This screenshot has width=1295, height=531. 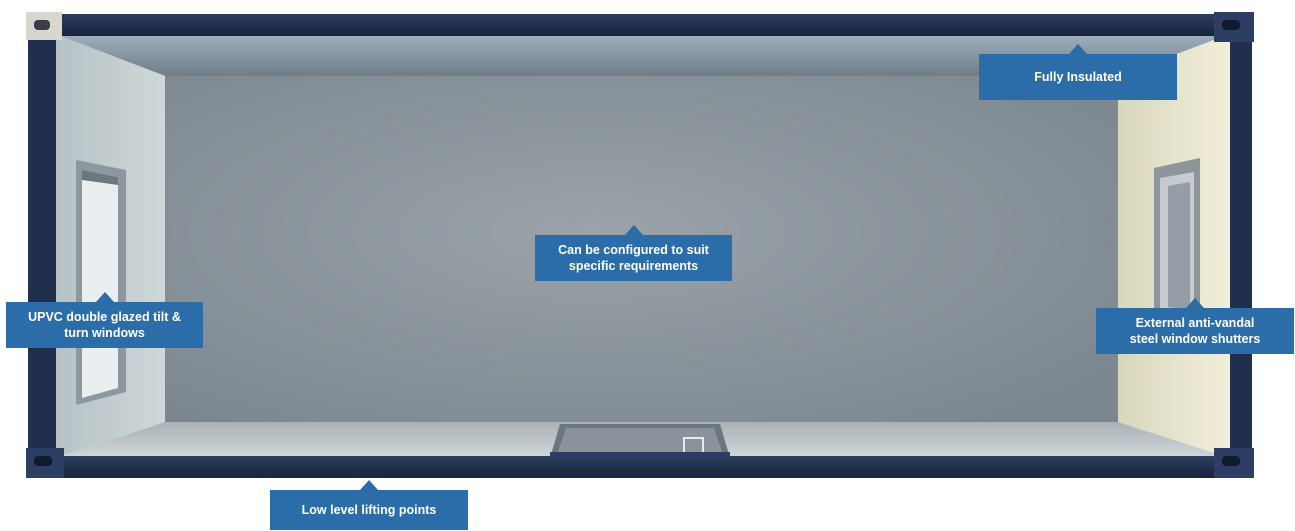 What do you see at coordinates (633, 266) in the screenshot?
I see `callout-configurable-line-2: specific requirements` at bounding box center [633, 266].